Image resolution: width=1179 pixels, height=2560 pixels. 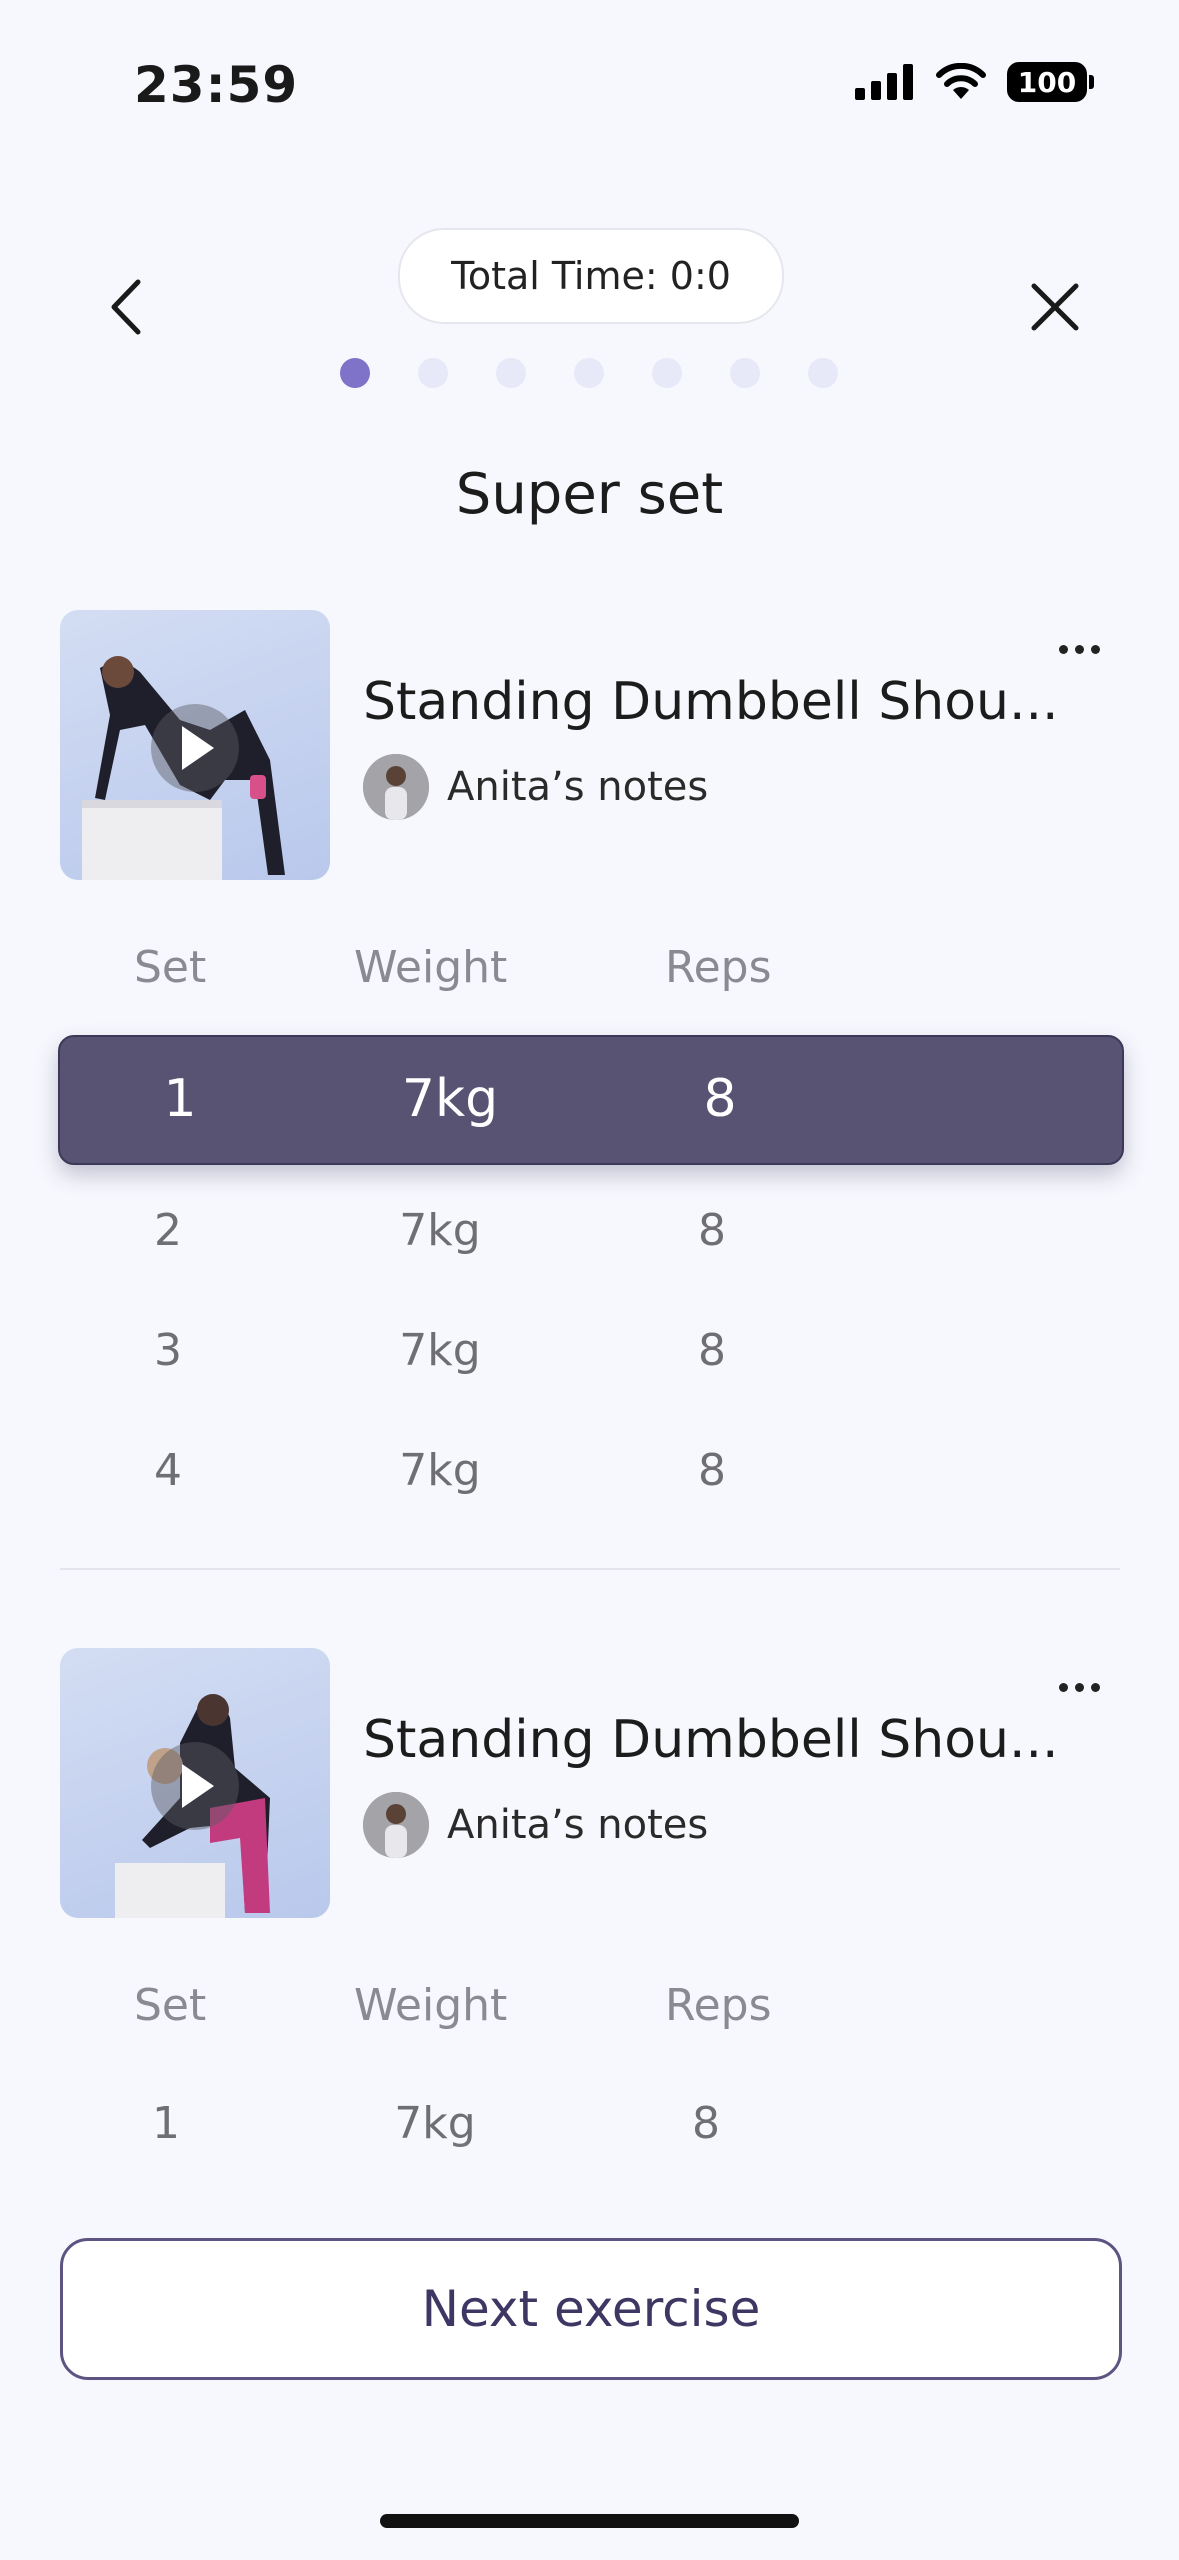 I want to click on status-icons: 100, so click(x=974, y=82).